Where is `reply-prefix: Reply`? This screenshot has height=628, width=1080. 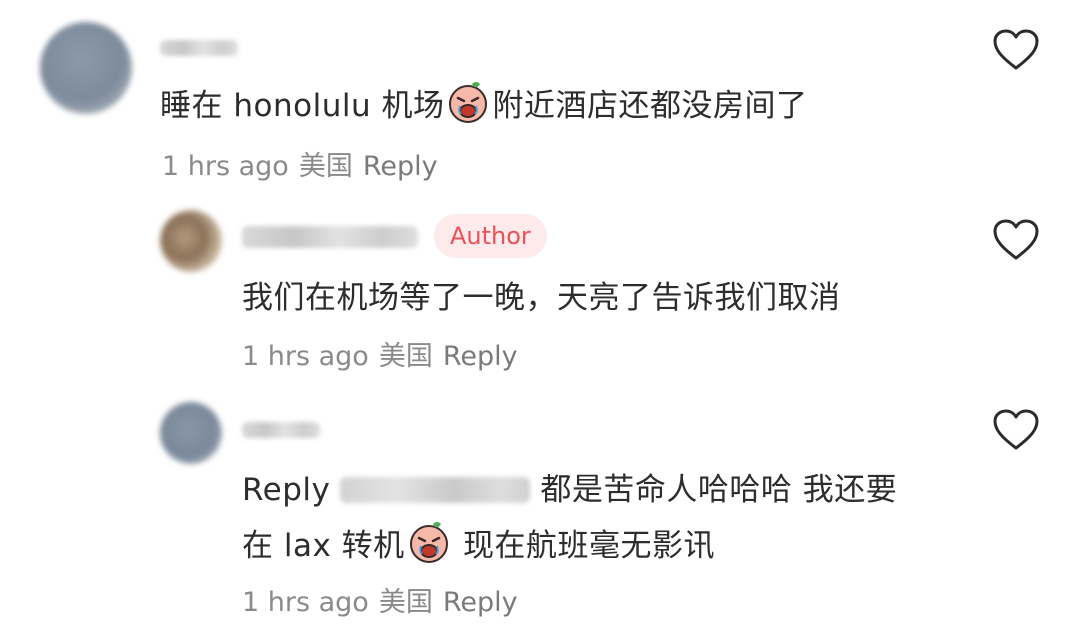 reply-prefix: Reply is located at coordinates (286, 490).